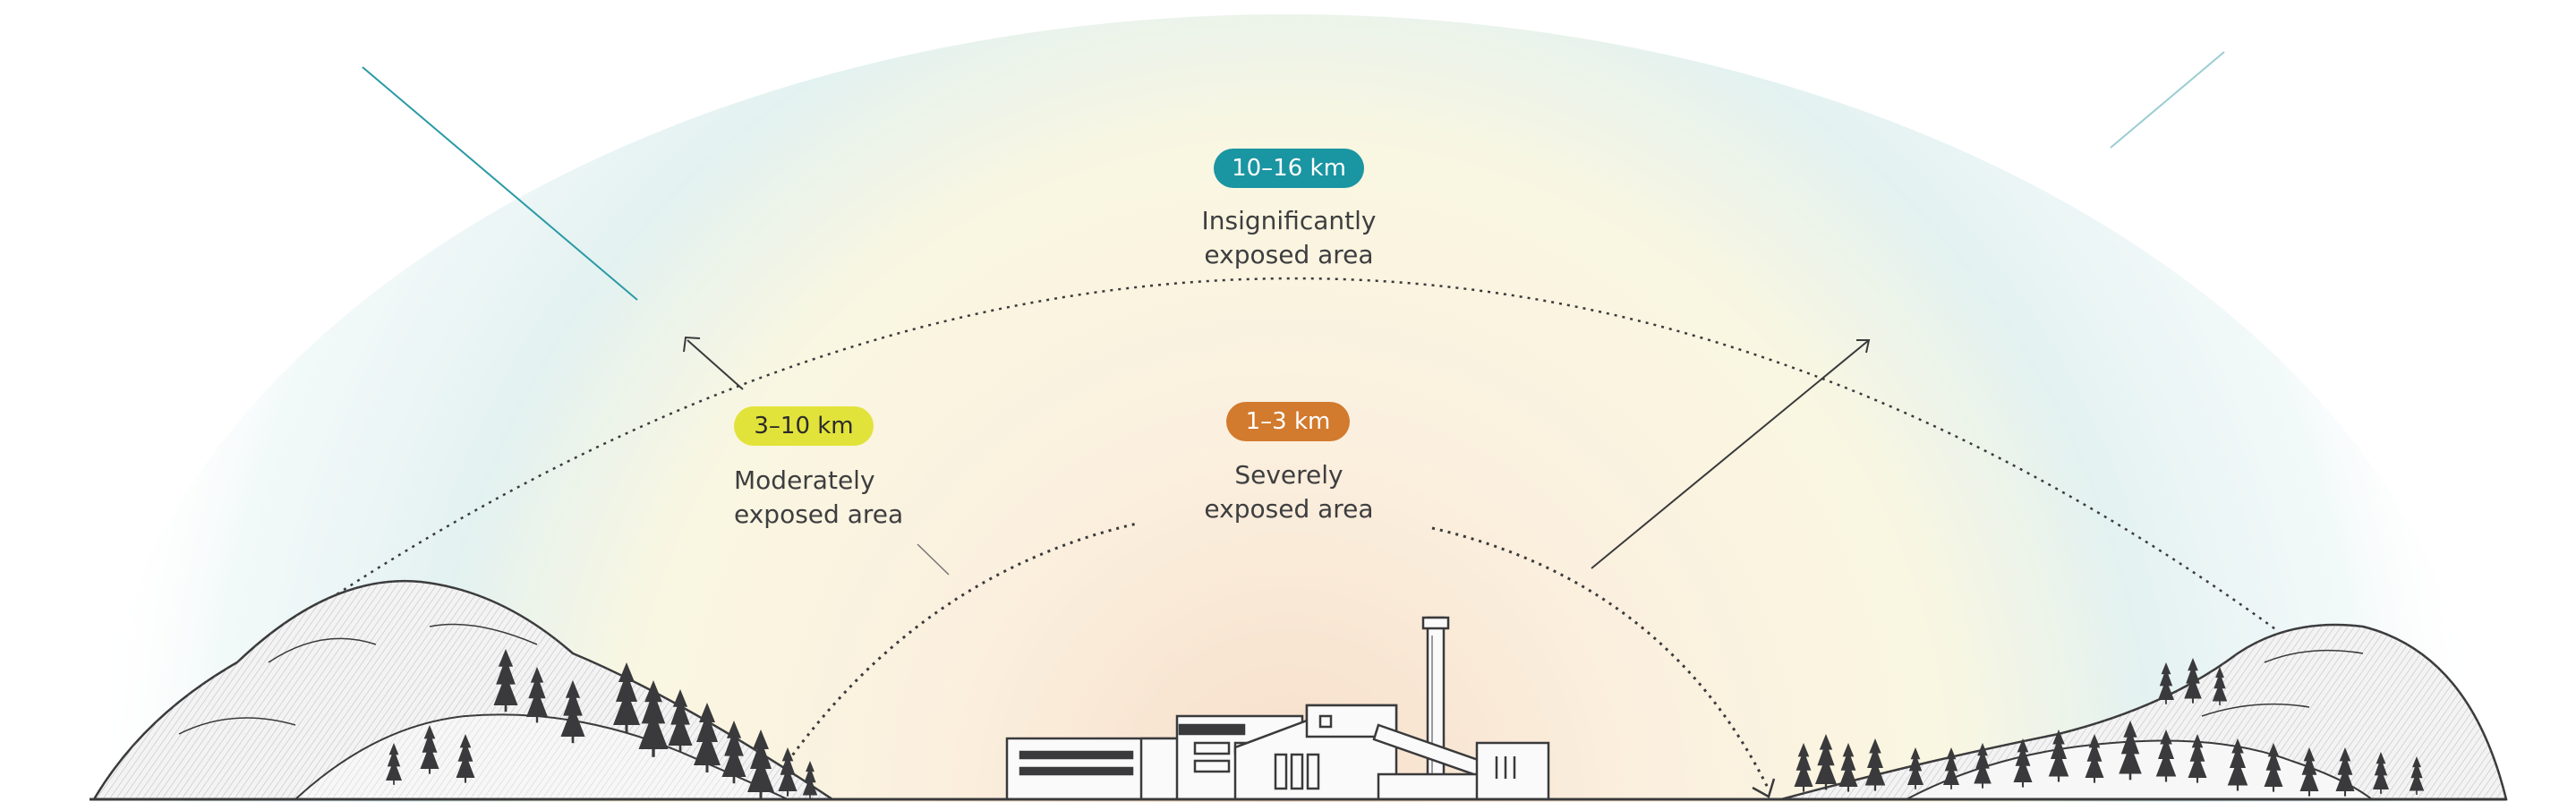  Describe the element at coordinates (1288, 421) in the screenshot. I see `zone-badge-severe: 1–3 km` at that location.